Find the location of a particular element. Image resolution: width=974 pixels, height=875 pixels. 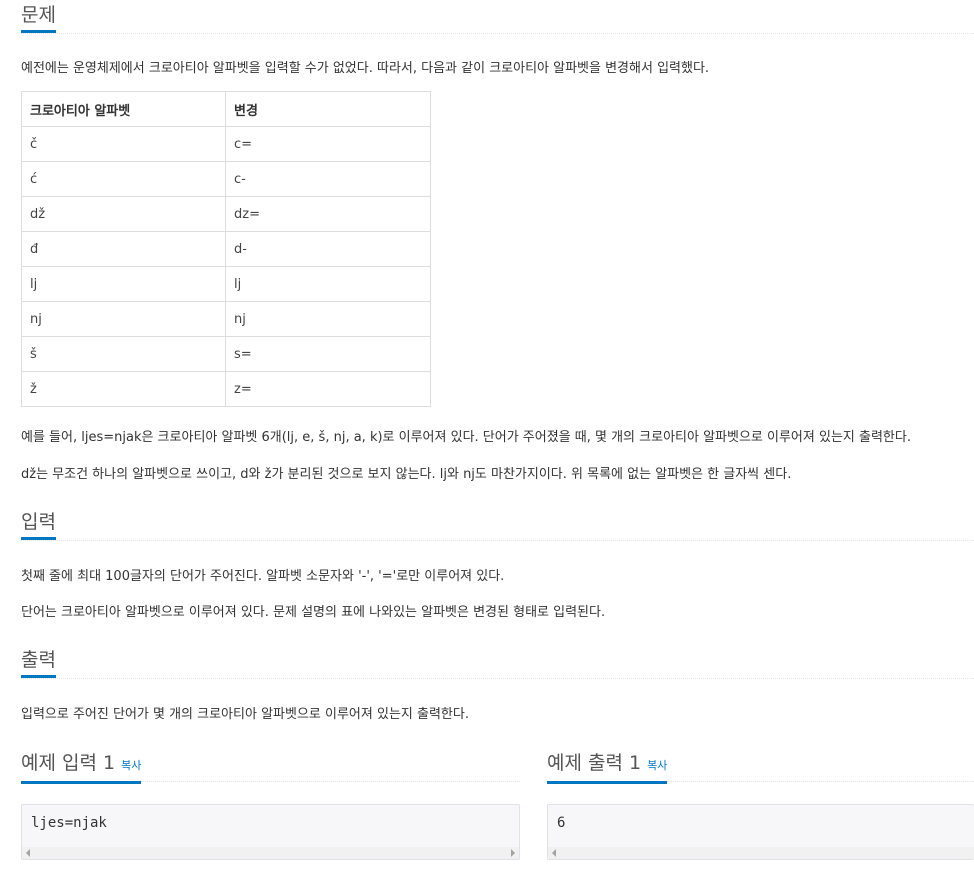

problem-heading: 문제 is located at coordinates (38, 16).